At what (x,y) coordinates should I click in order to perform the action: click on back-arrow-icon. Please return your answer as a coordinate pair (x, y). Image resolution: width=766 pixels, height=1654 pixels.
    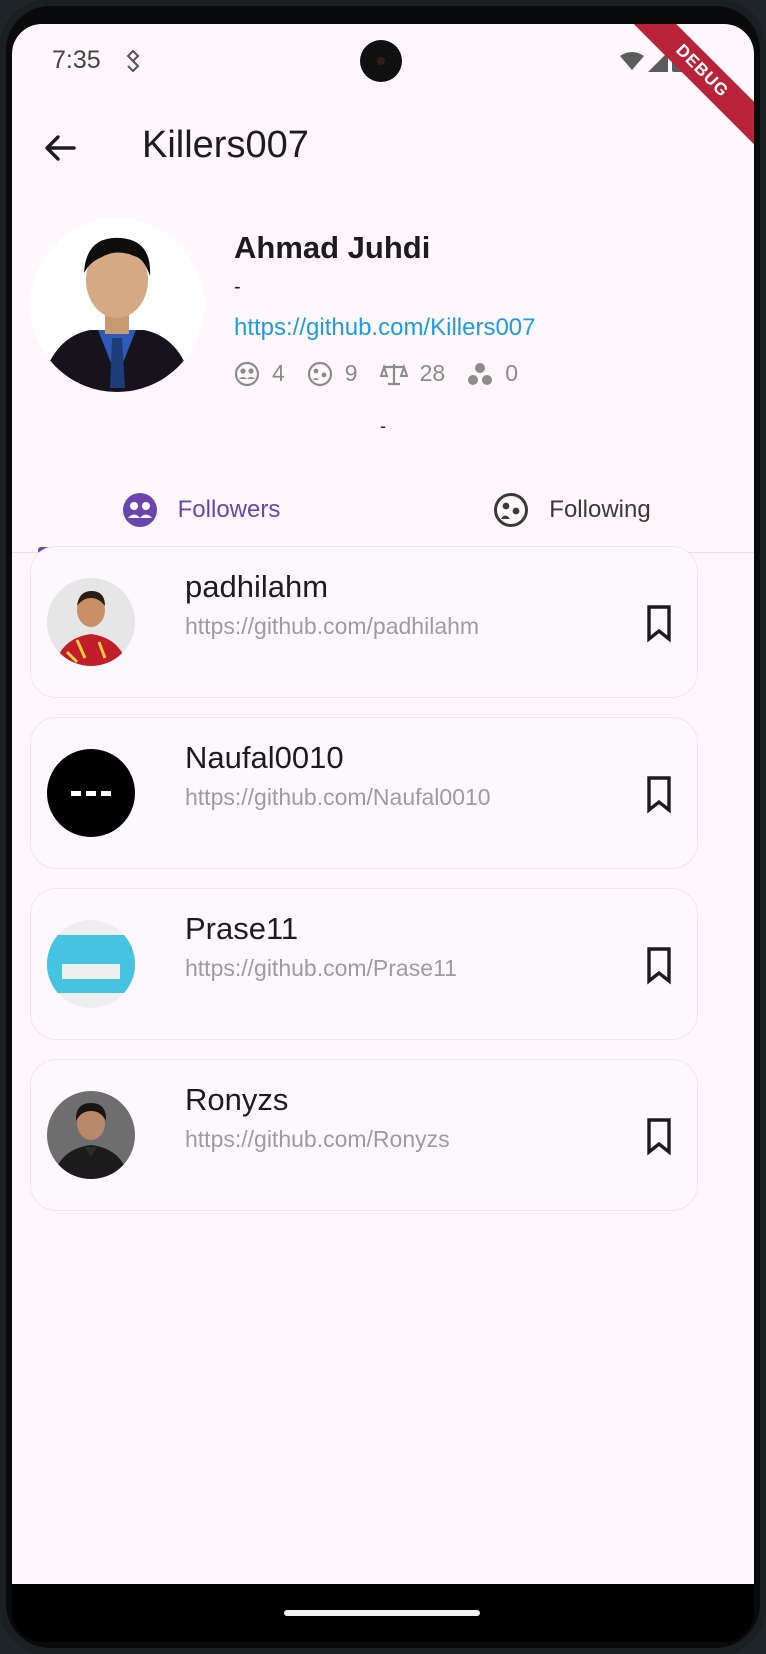
    Looking at the image, I should click on (60, 148).